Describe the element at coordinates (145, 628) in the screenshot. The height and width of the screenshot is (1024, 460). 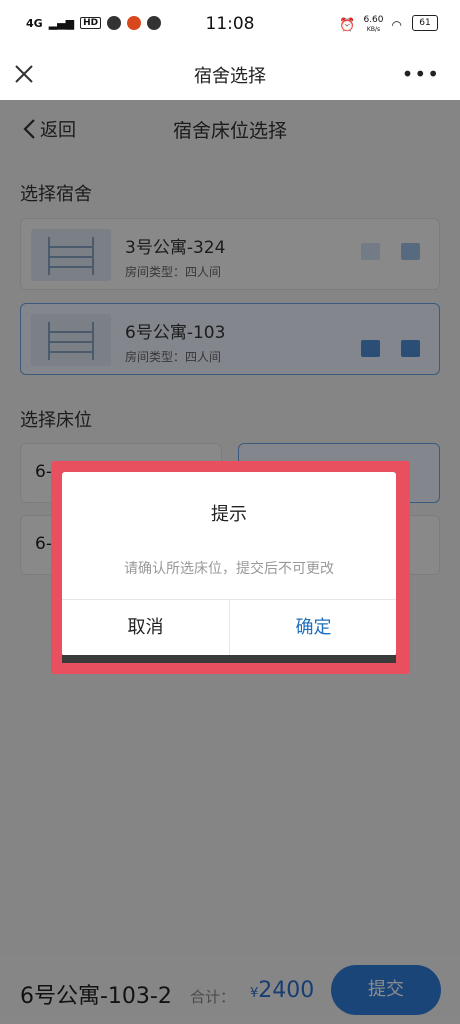
I see `cancel-button: 取消` at that location.